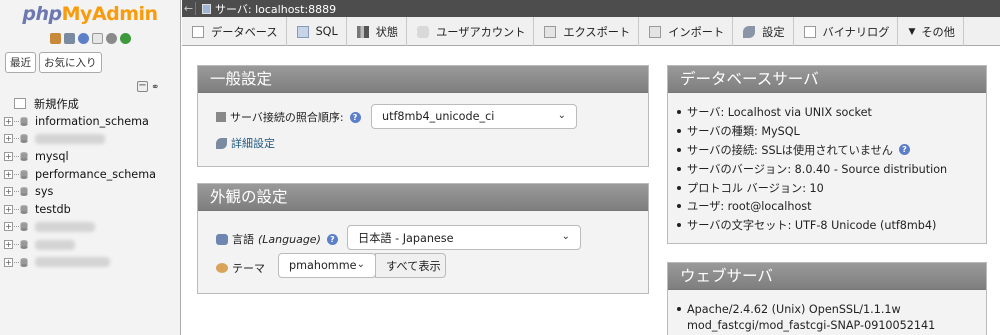  I want to click on language-value: 日本語 - Japanese, so click(406, 238).